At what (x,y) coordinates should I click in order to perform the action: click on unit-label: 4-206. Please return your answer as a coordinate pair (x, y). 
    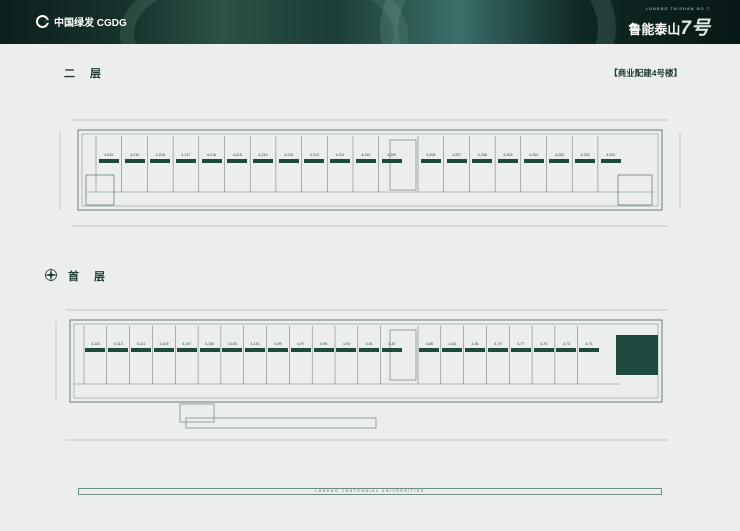
    Looking at the image, I should click on (482, 155).